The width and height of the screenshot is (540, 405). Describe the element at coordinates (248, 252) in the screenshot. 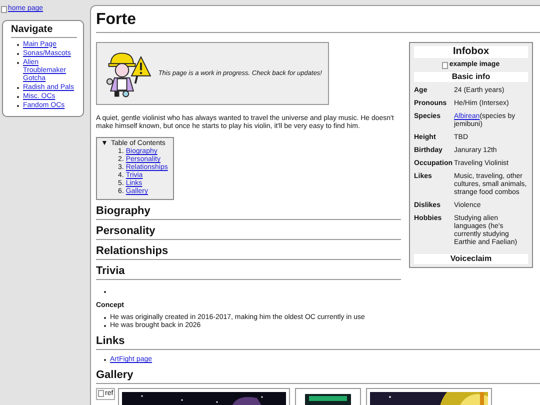

I see `section-heading: Relationships` at that location.